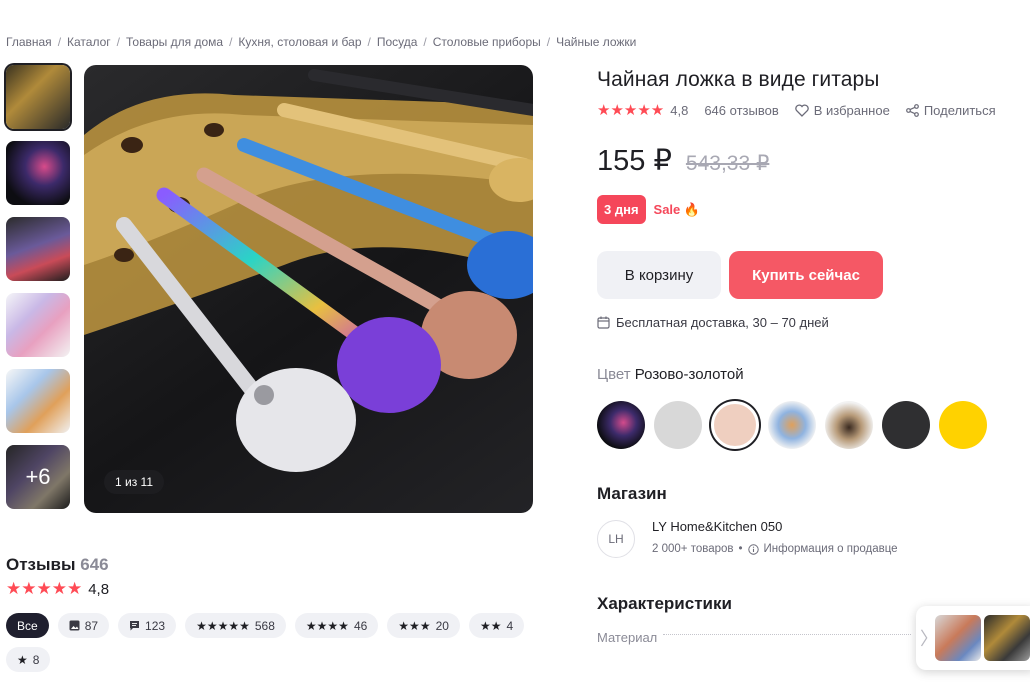 This screenshot has width=1030, height=683. I want to click on add-to-cart-button: В корзину, so click(659, 275).